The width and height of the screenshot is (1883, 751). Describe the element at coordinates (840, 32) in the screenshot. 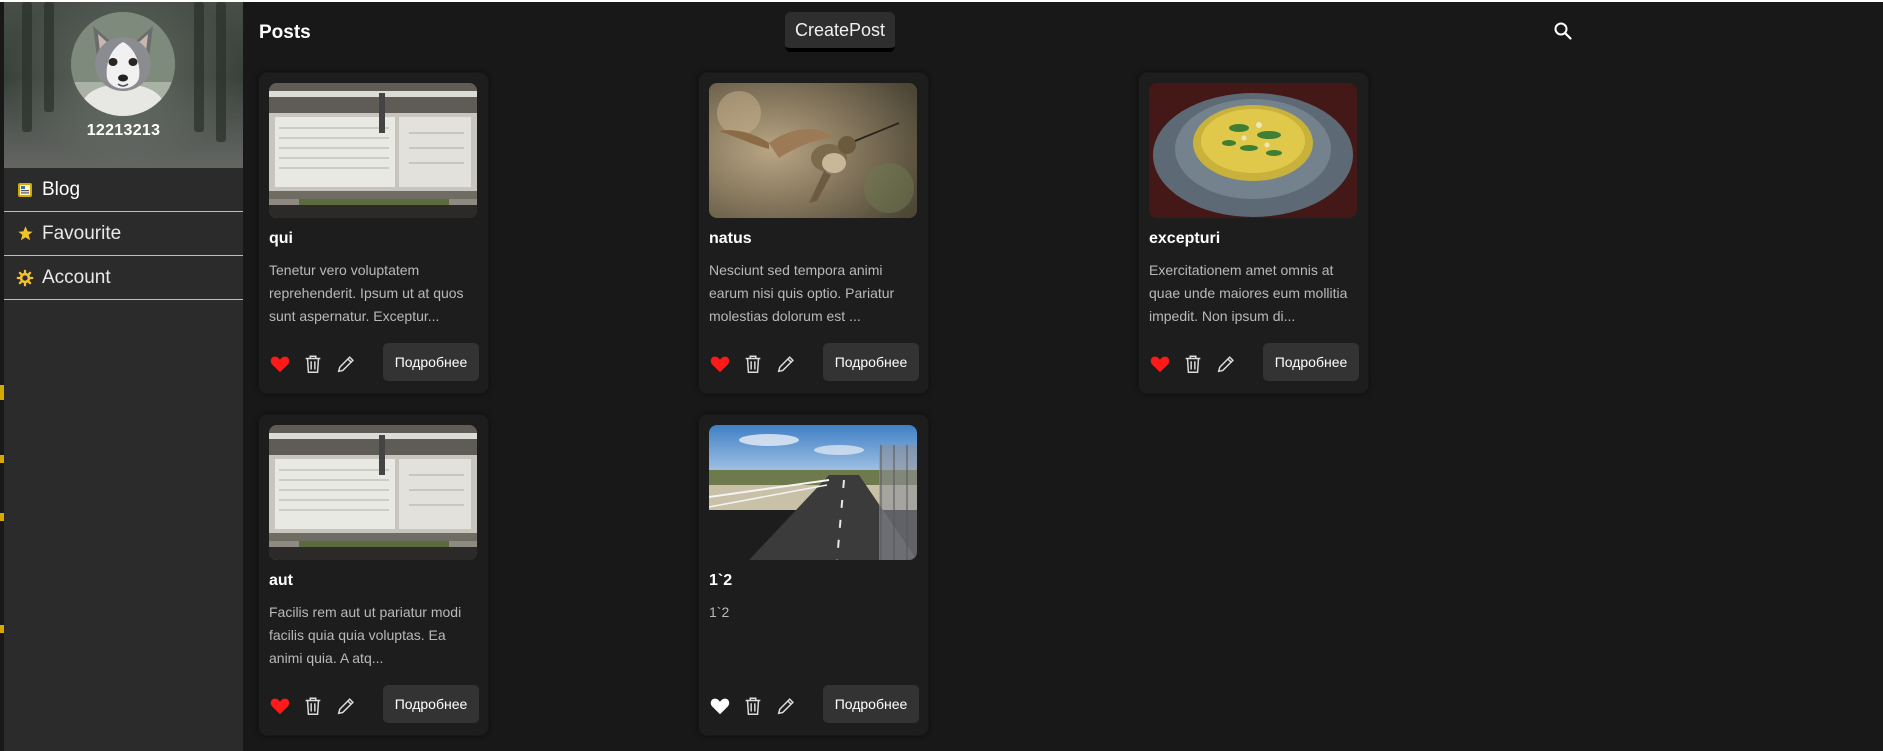

I see `create-post-button: CreatePost` at that location.